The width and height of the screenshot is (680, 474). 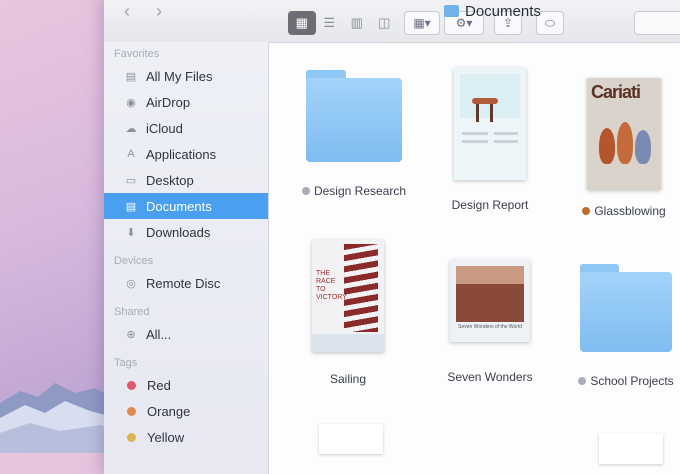 What do you see at coordinates (131, 102) in the screenshot?
I see `airdrop-icon: ◉` at bounding box center [131, 102].